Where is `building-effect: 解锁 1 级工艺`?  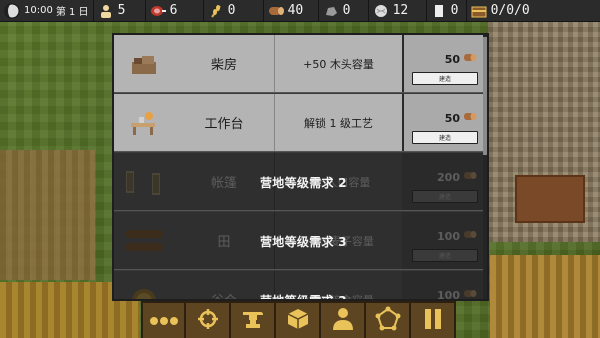 building-effect: 解锁 1 级工艺 is located at coordinates (338, 122).